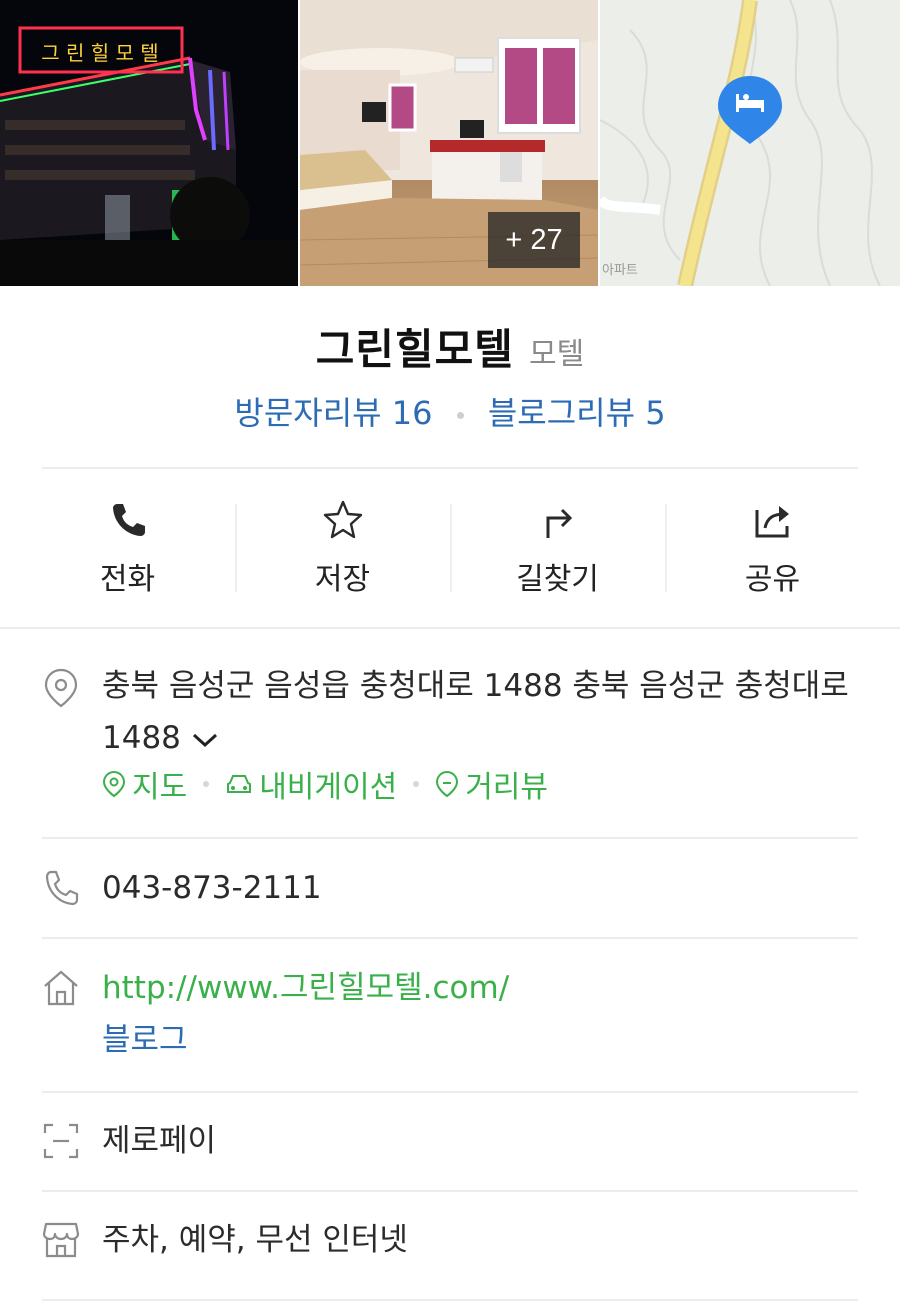 The image size is (900, 1305). I want to click on website-link: http://www.그린힐모텔.com/, so click(305, 988).